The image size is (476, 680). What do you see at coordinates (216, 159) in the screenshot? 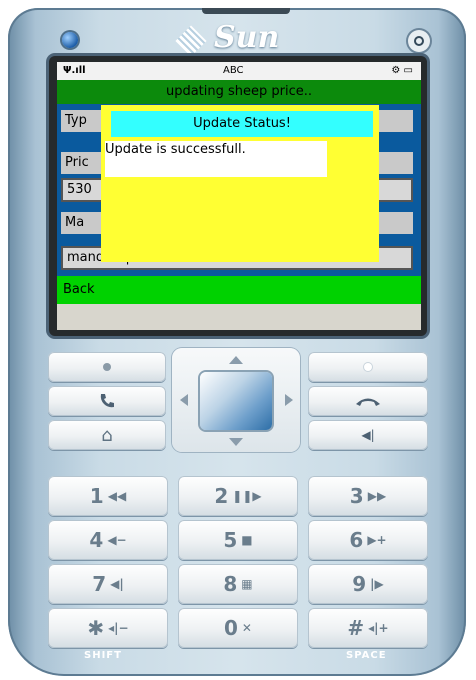
I see `alert-message: Update is successfull.` at bounding box center [216, 159].